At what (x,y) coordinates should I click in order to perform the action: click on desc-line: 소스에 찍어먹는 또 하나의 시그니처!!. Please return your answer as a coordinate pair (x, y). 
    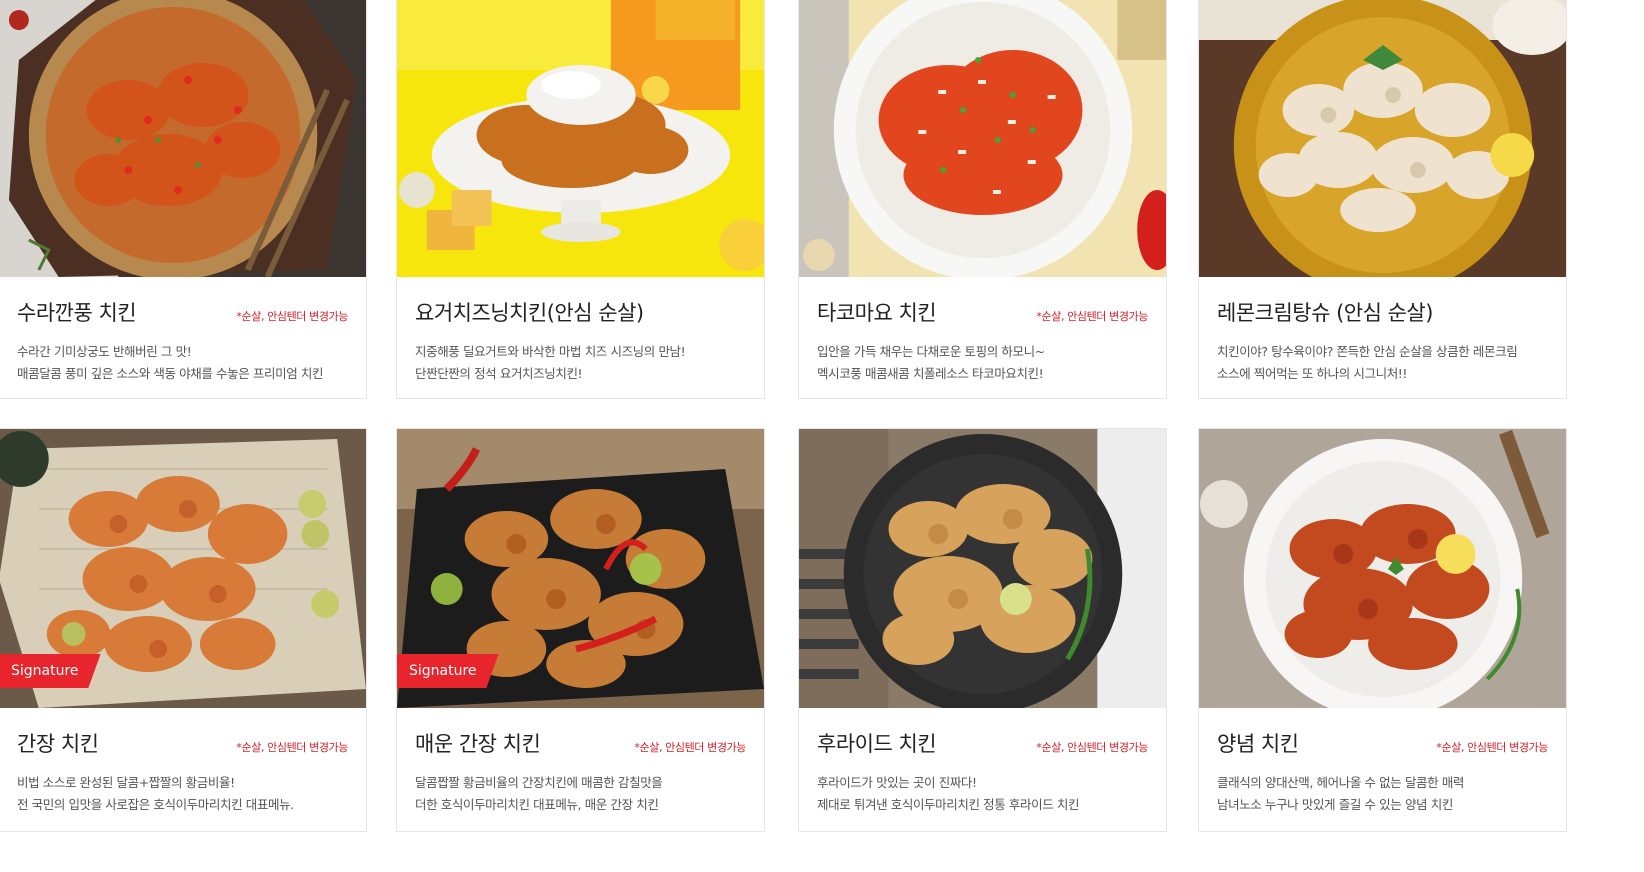
    Looking at the image, I should click on (1312, 373).